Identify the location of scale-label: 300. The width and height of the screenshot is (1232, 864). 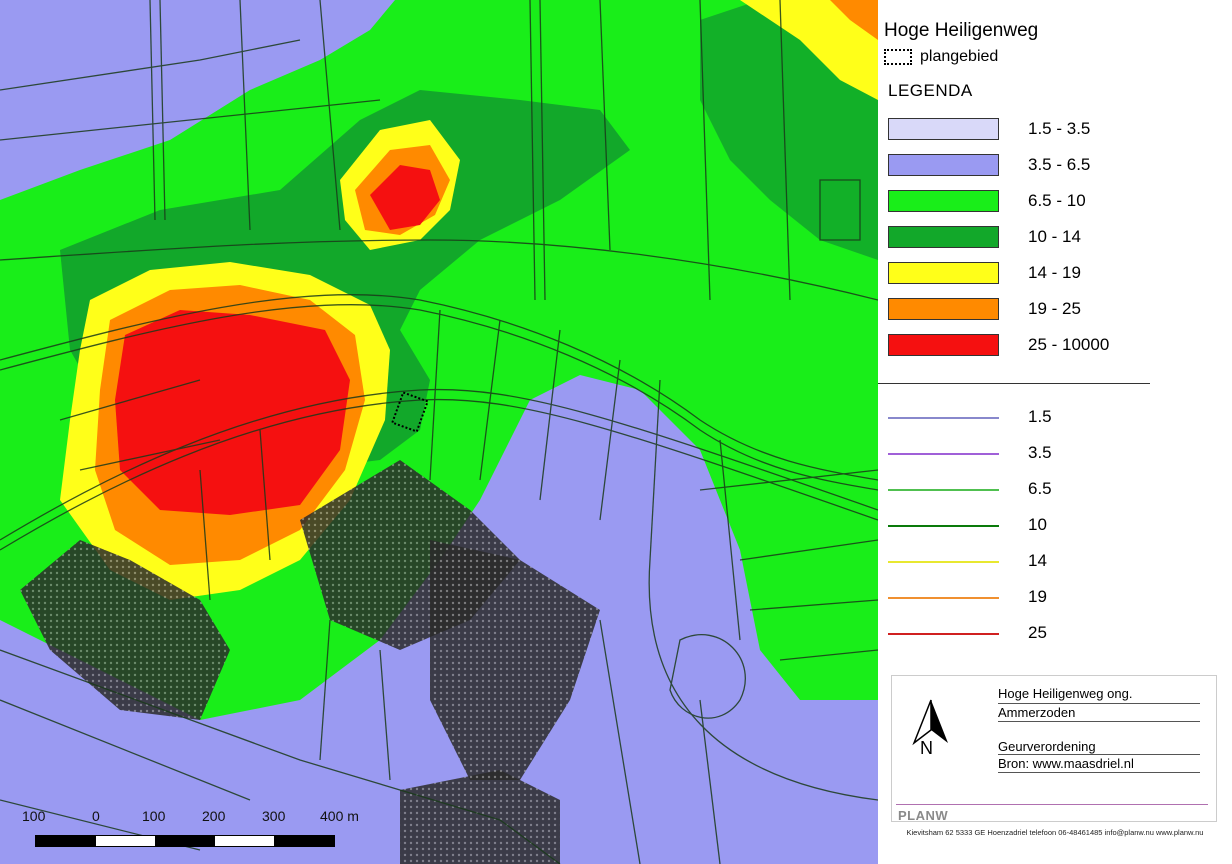
(274, 816).